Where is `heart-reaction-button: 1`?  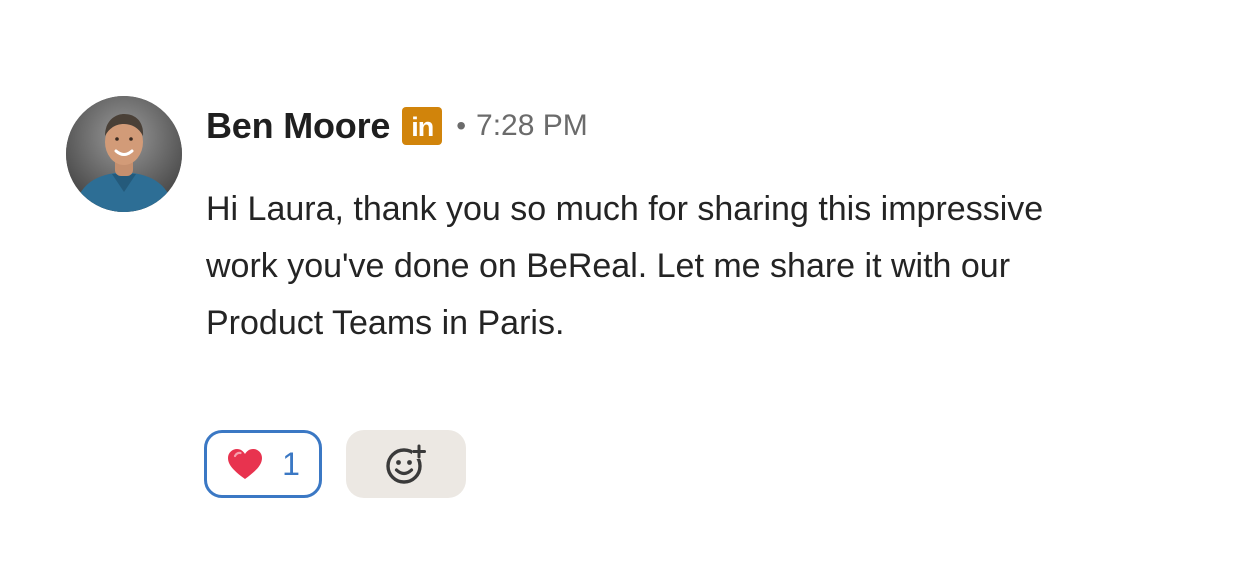 heart-reaction-button: 1 is located at coordinates (263, 464).